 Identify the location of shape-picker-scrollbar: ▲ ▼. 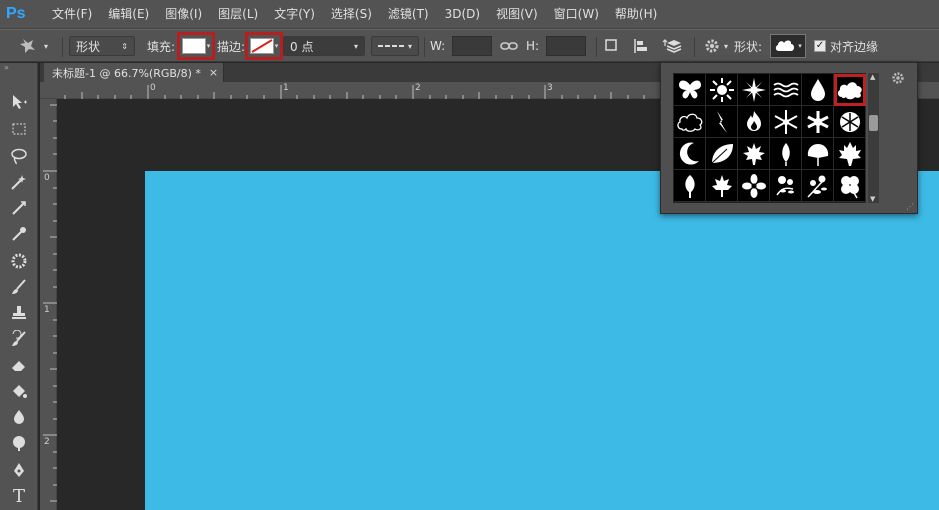
(873, 138).